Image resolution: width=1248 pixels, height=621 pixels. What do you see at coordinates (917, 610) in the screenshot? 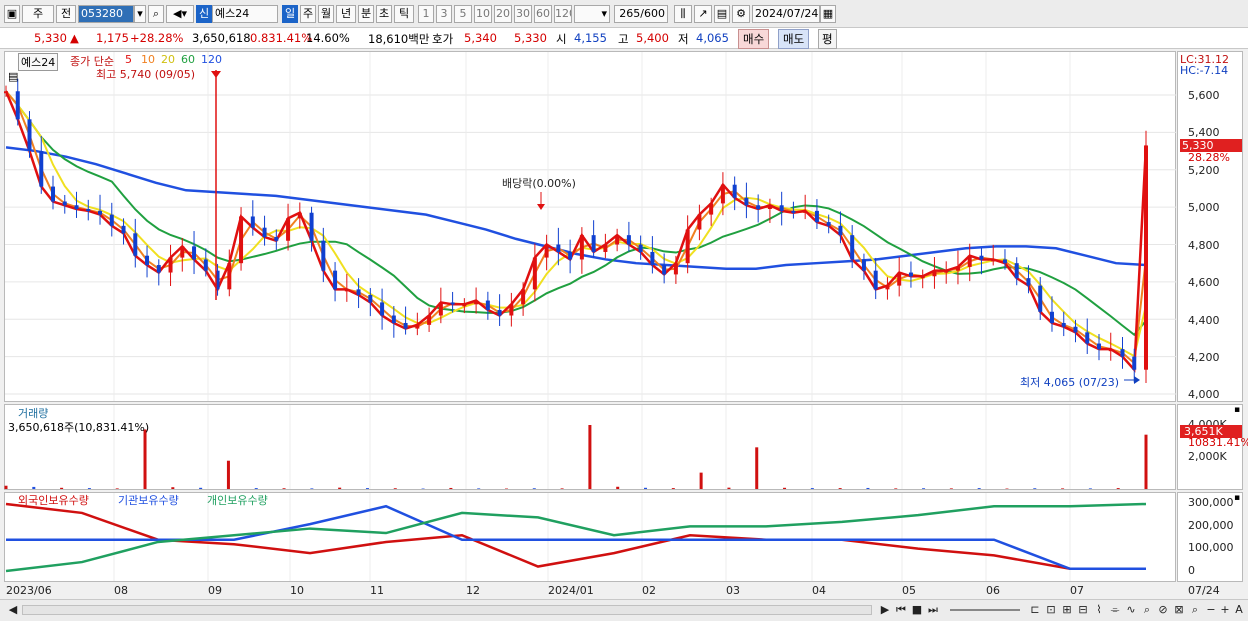
I see `stop-icon: ■` at bounding box center [917, 610].